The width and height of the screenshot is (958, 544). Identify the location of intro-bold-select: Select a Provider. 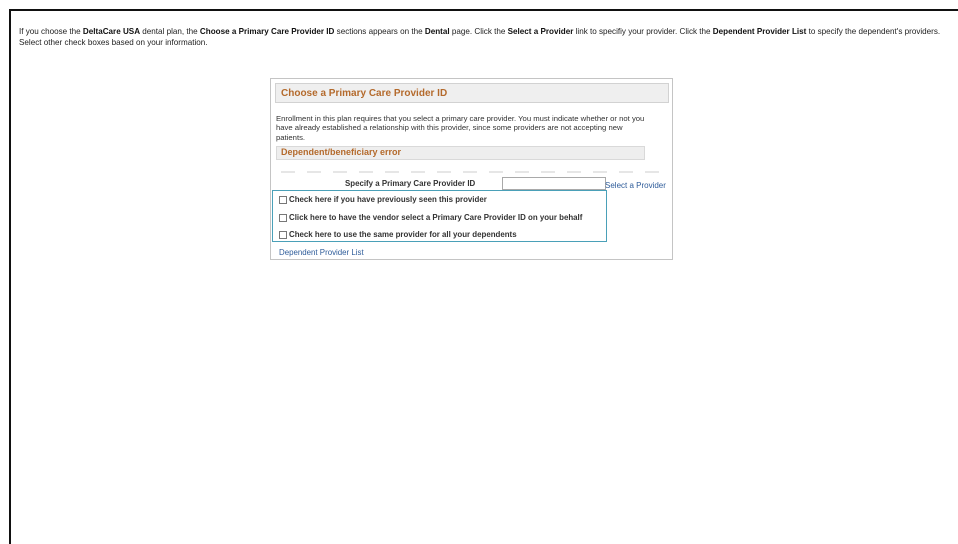
(540, 31).